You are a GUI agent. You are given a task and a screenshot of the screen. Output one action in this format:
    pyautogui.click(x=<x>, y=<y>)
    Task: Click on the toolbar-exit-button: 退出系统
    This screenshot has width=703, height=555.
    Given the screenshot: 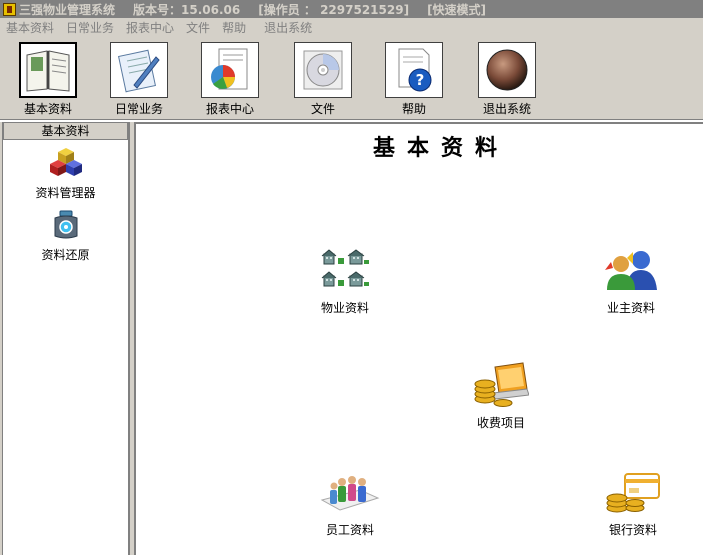 What is the action you would take?
    pyautogui.click(x=507, y=80)
    